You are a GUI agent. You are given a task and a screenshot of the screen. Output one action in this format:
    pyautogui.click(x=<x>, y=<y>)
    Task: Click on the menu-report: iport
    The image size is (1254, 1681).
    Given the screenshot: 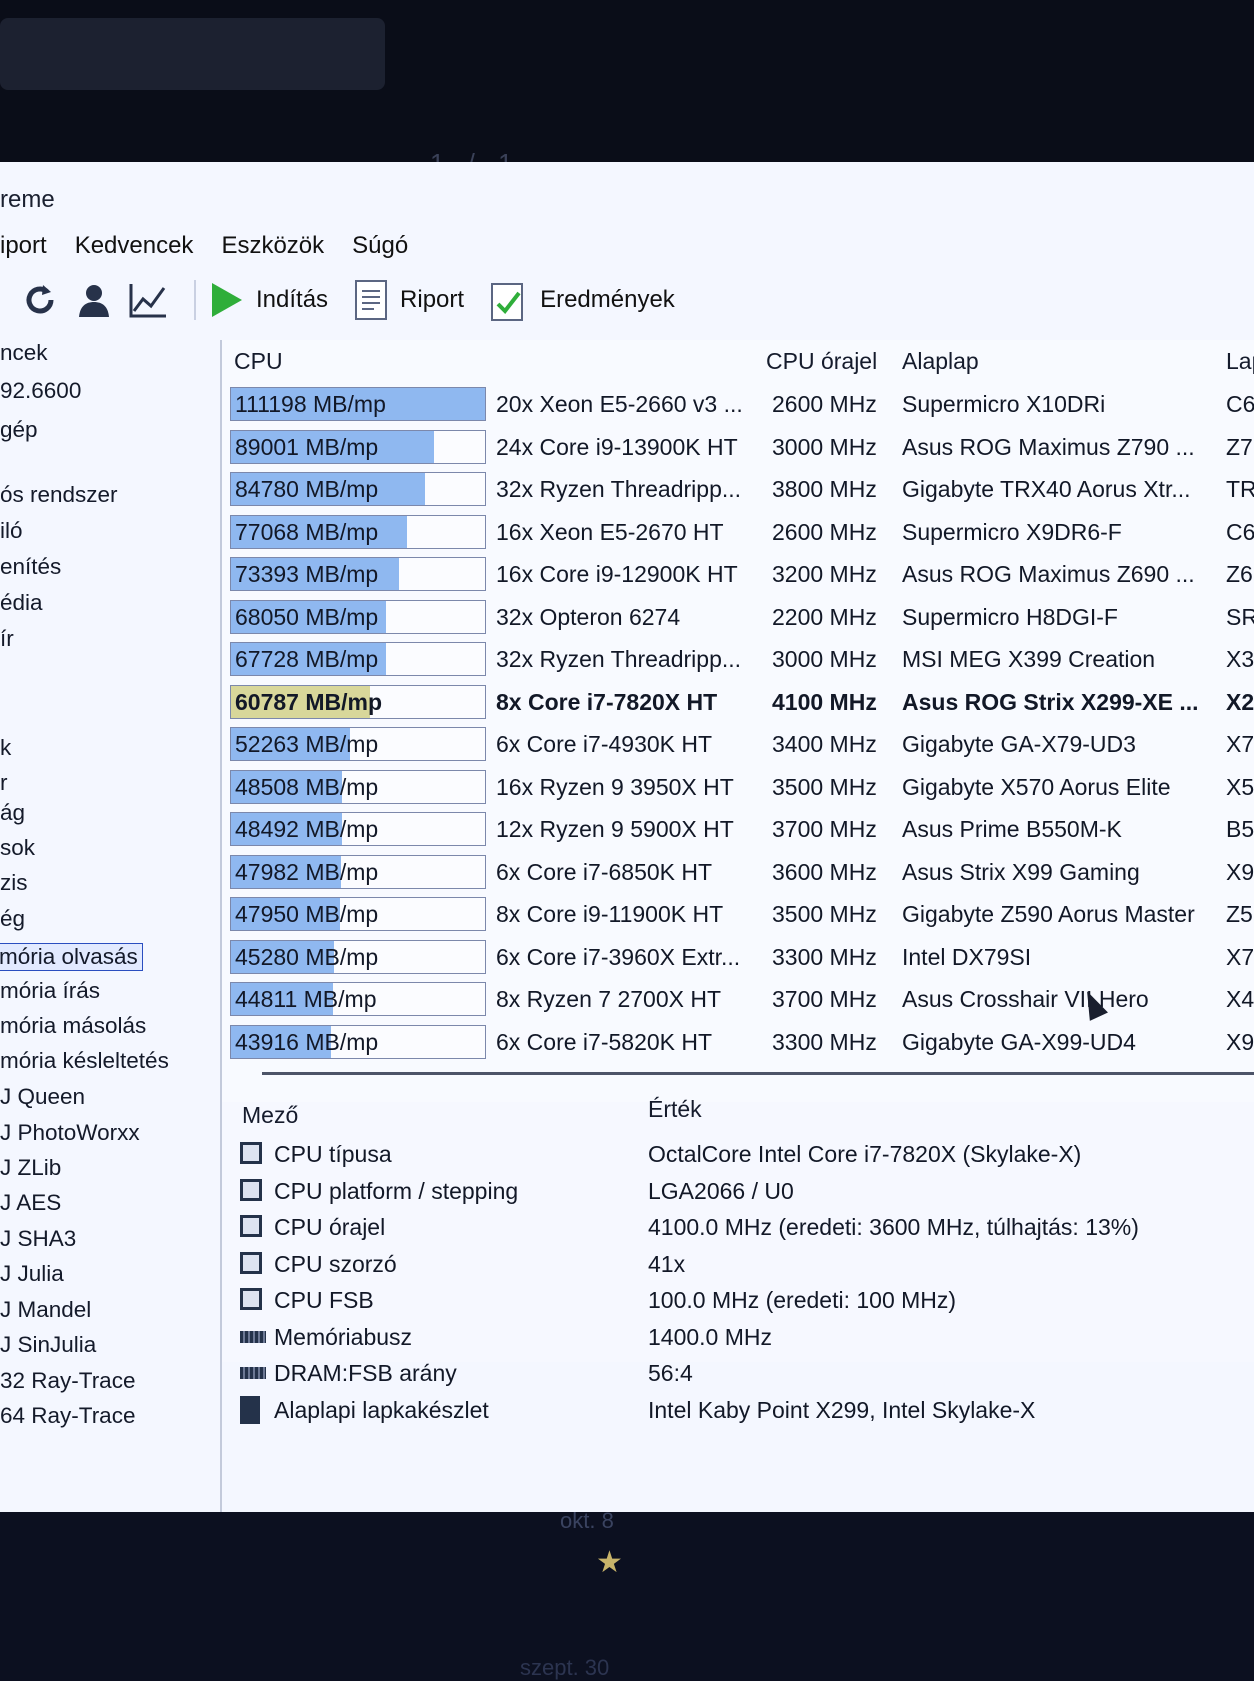 What is the action you would take?
    pyautogui.click(x=23, y=250)
    